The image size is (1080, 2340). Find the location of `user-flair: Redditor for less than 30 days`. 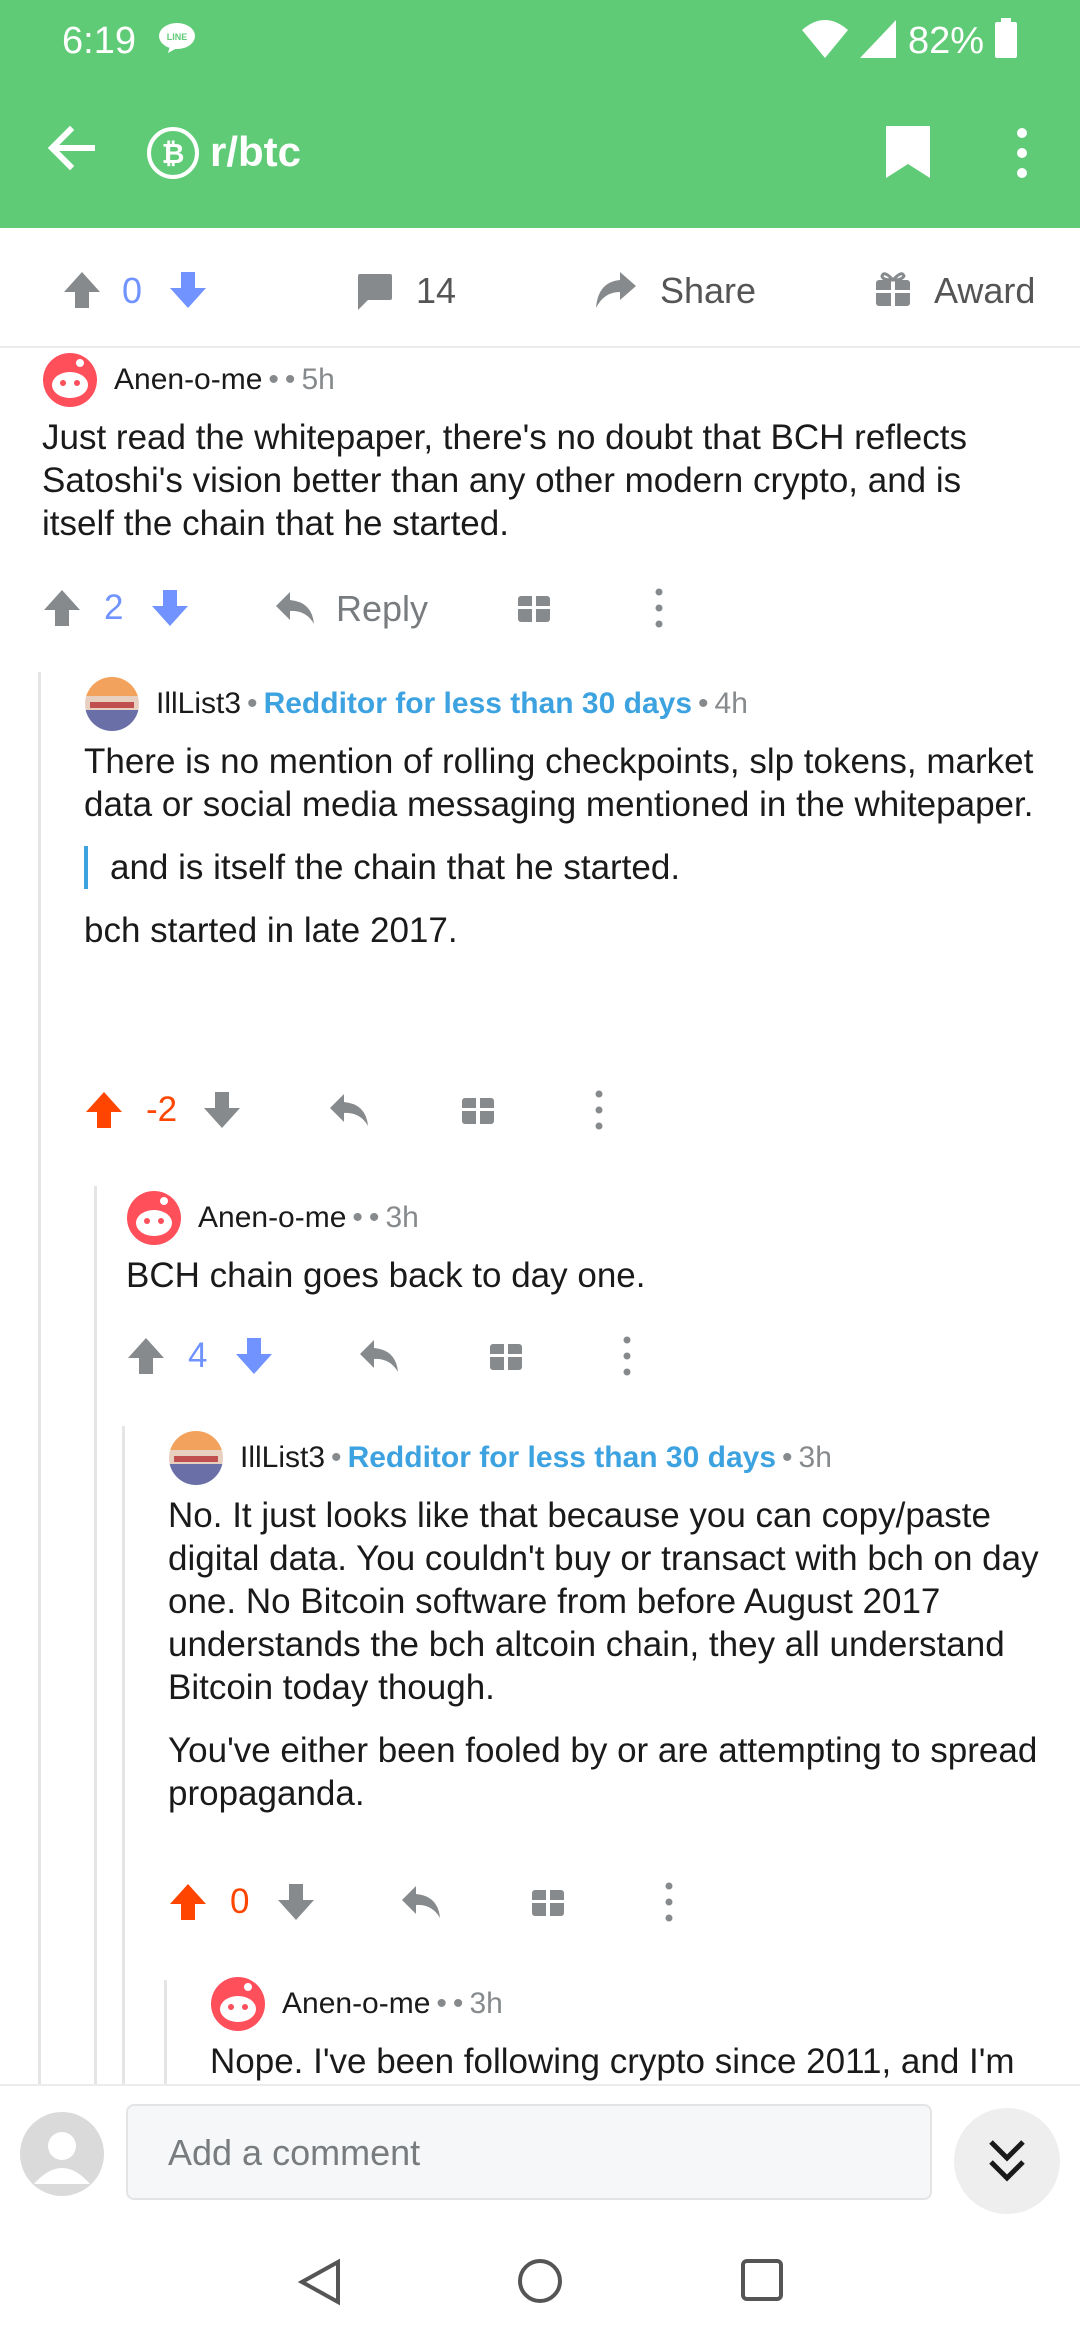

user-flair: Redditor for less than 30 days is located at coordinates (562, 1457).